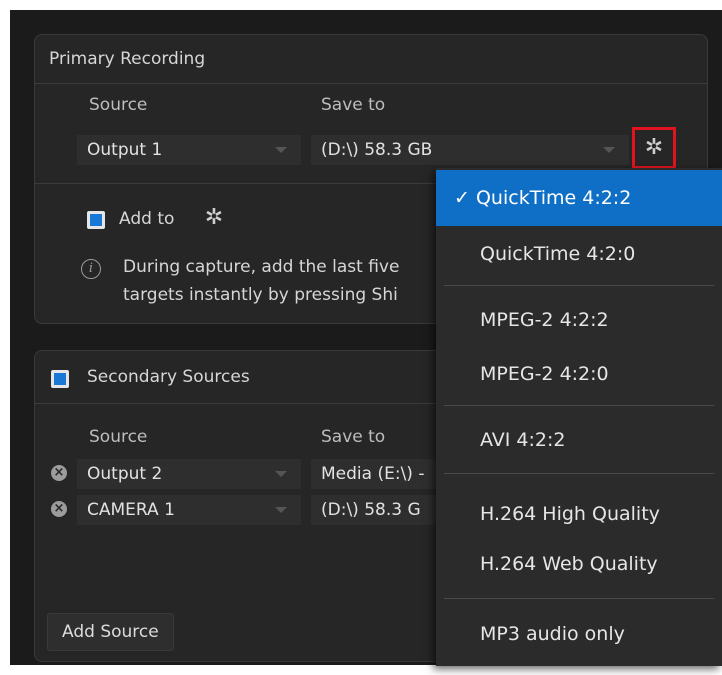 This screenshot has height=675, width=722. What do you see at coordinates (260, 295) in the screenshot?
I see `info-text-line-2: targets instantly by pressing Shi` at bounding box center [260, 295].